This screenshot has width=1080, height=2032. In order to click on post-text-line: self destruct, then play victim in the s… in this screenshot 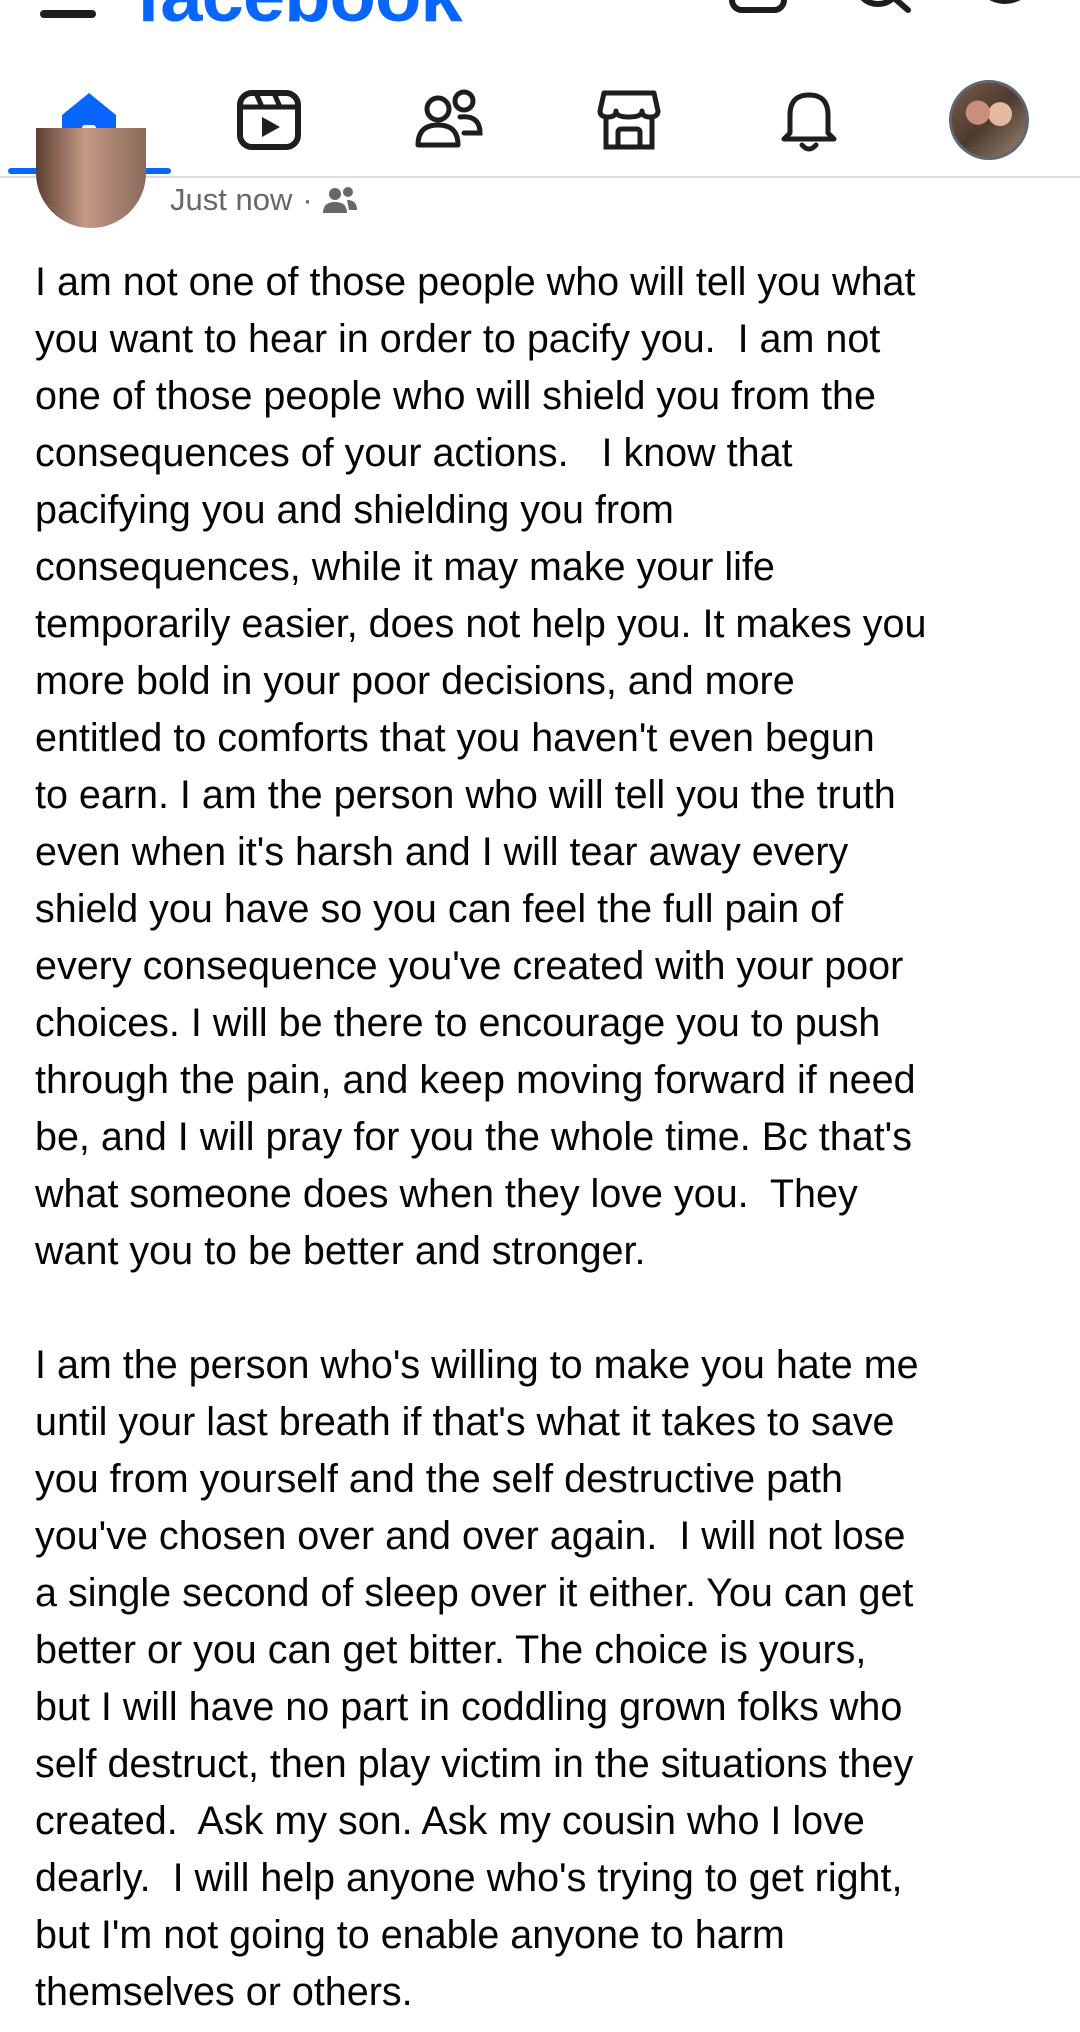, I will do `click(474, 1764)`.